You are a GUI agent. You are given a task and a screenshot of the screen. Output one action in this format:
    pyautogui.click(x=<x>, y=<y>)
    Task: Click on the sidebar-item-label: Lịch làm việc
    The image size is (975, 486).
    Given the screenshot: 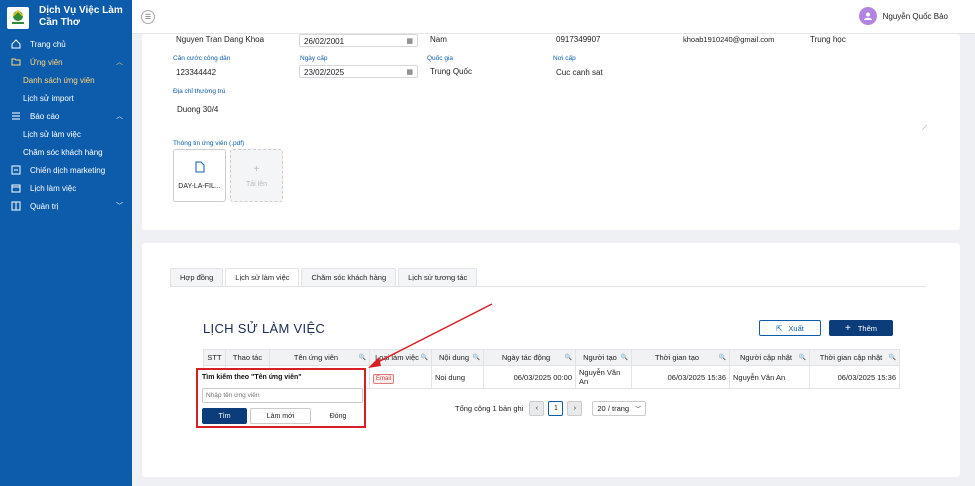 What is the action you would take?
    pyautogui.click(x=53, y=188)
    